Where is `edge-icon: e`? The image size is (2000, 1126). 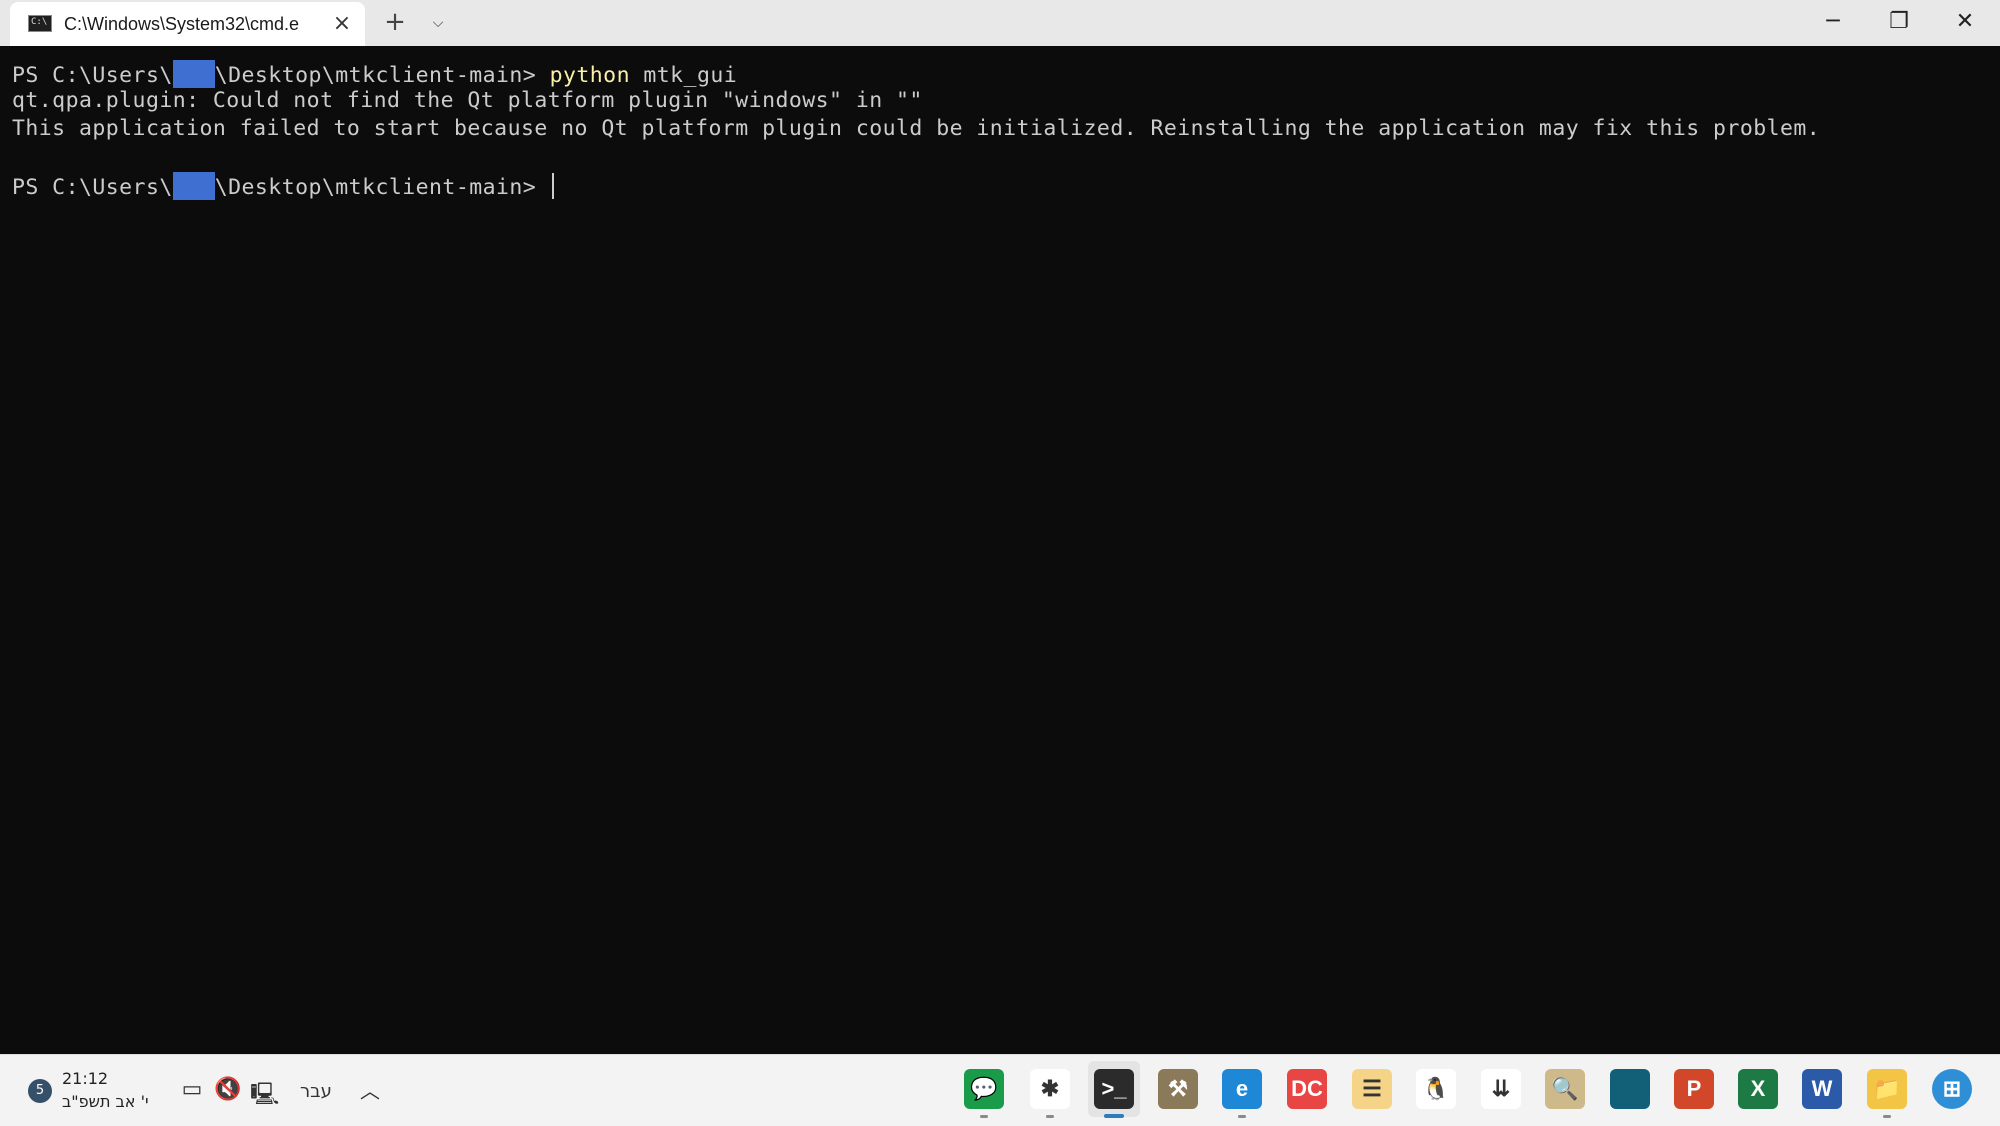
edge-icon: e is located at coordinates (1242, 1093).